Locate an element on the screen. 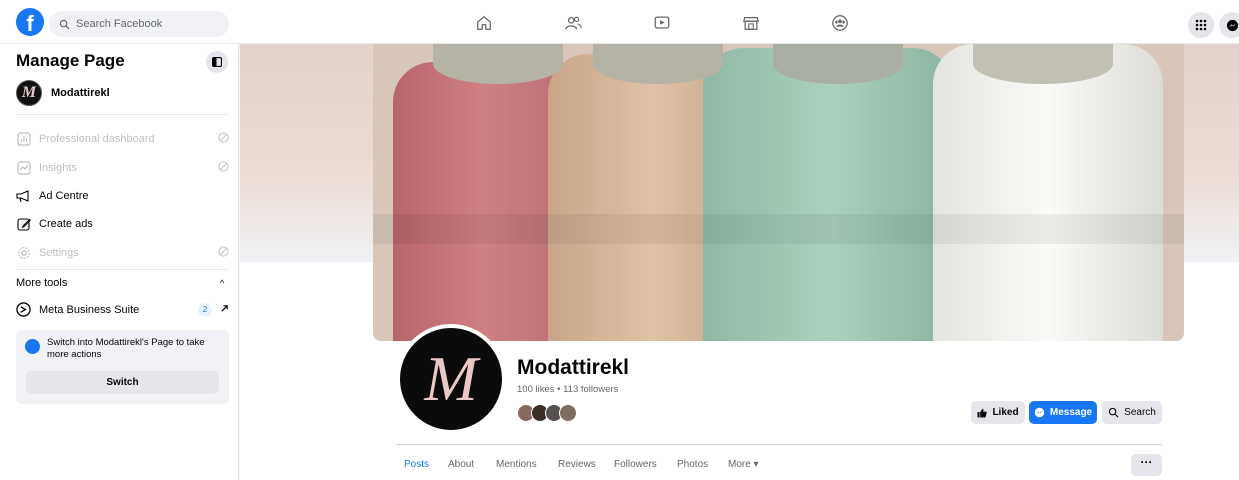 The height and width of the screenshot is (480, 1239). tab-posts: Posts is located at coordinates (416, 464).